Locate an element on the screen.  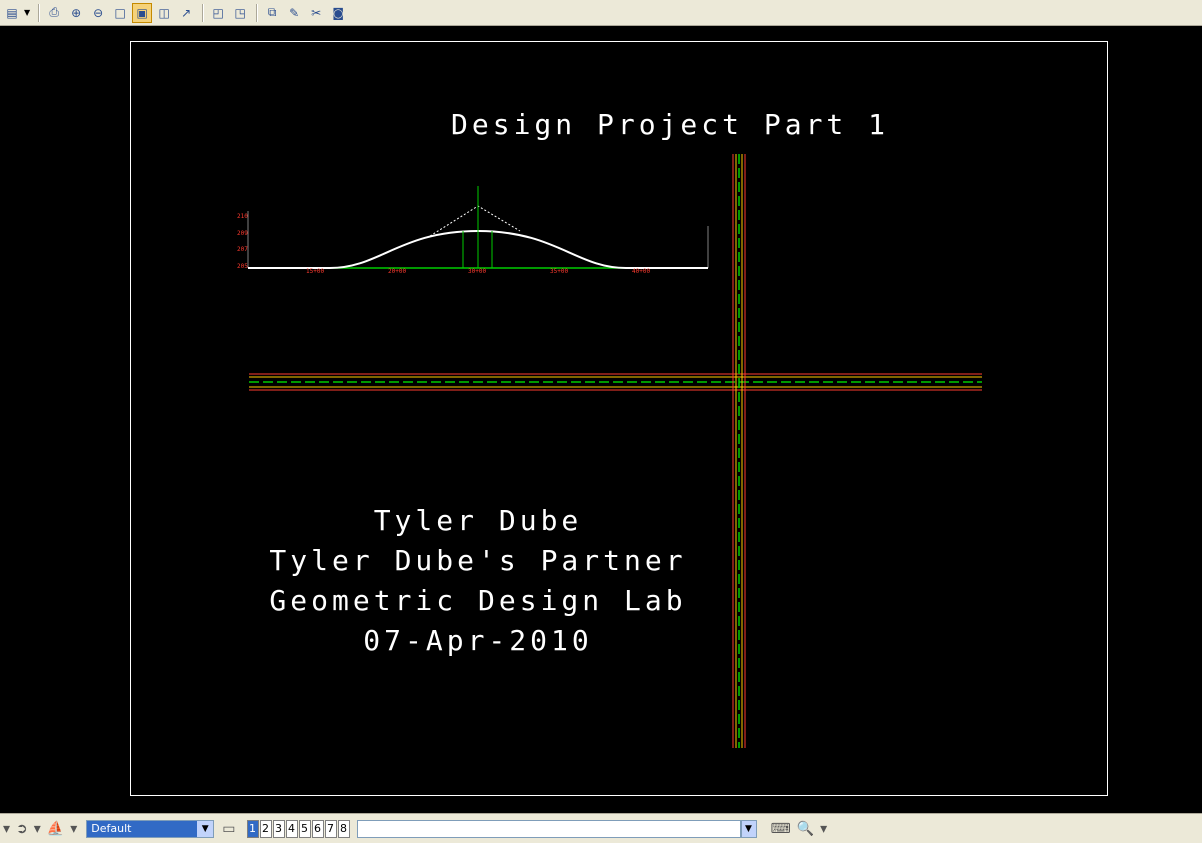
view-button-1: 1 is located at coordinates (252, 828).